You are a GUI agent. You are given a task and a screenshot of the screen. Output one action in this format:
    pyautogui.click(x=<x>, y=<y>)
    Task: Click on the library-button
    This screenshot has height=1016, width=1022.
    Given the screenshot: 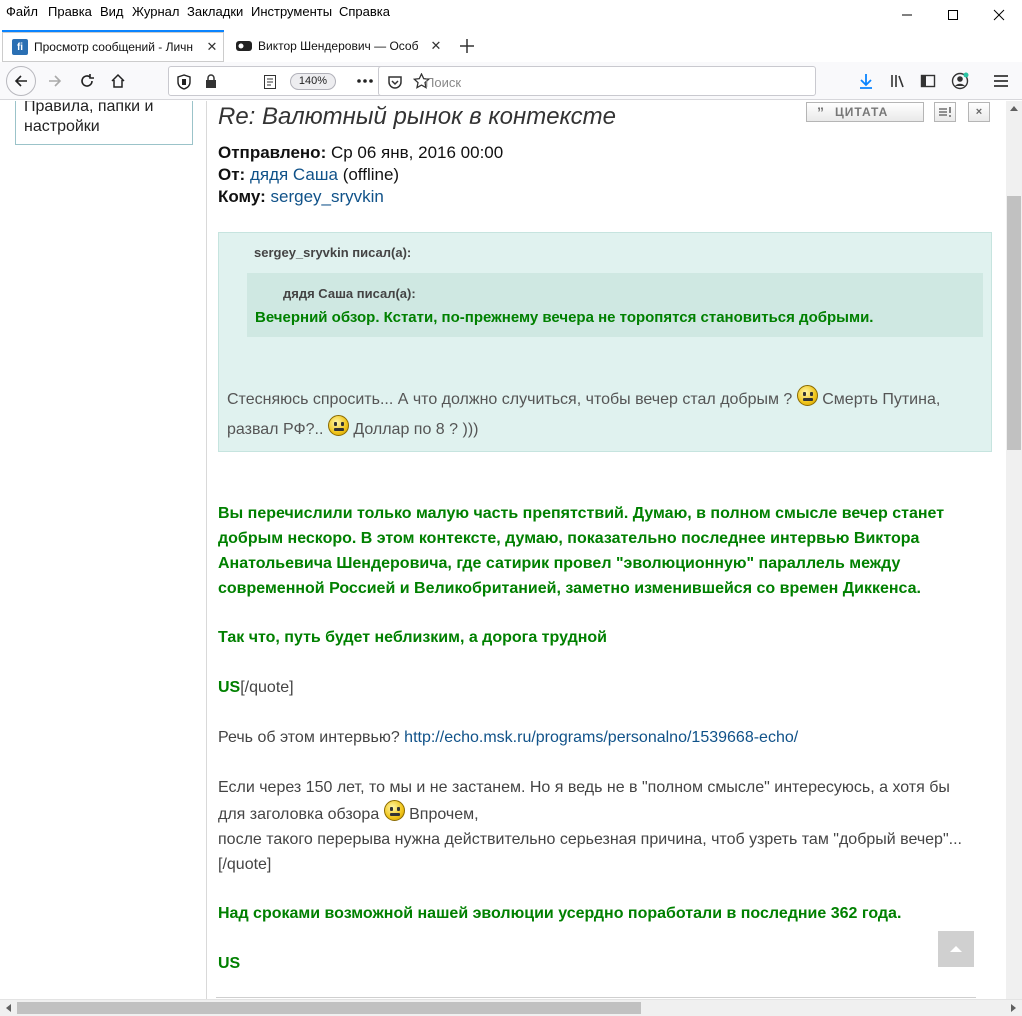 What is the action you would take?
    pyautogui.click(x=898, y=81)
    